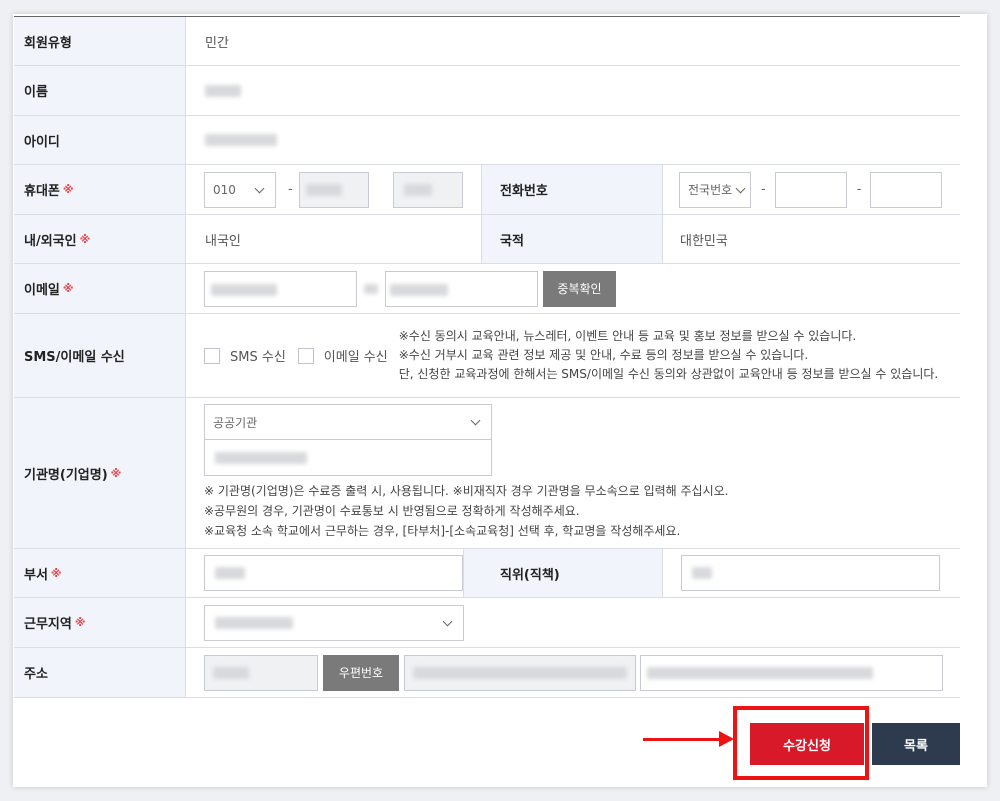 The image size is (1000, 801). I want to click on name-row: 이름, so click(487, 91).